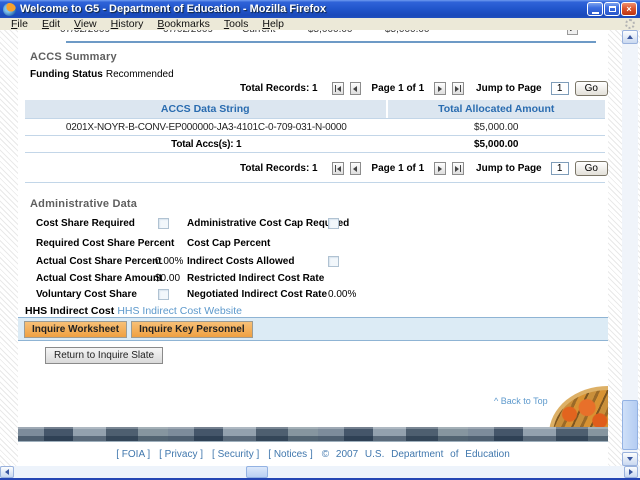  What do you see at coordinates (236, 24) in the screenshot?
I see `menu-tools: Tools` at bounding box center [236, 24].